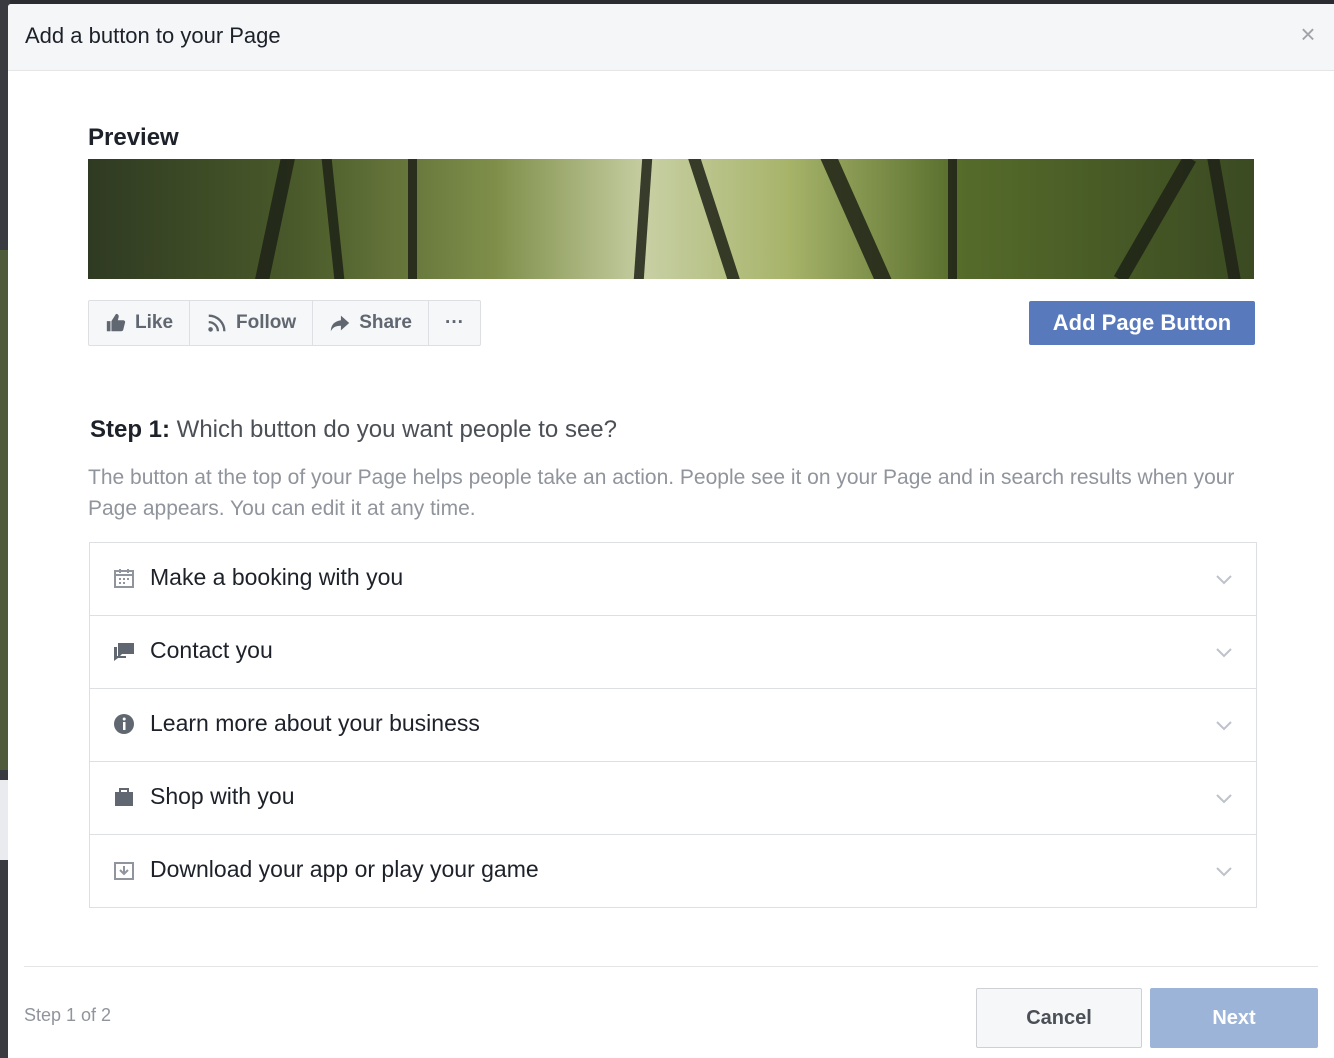  Describe the element at coordinates (671, 966) in the screenshot. I see `footer-divider` at that location.